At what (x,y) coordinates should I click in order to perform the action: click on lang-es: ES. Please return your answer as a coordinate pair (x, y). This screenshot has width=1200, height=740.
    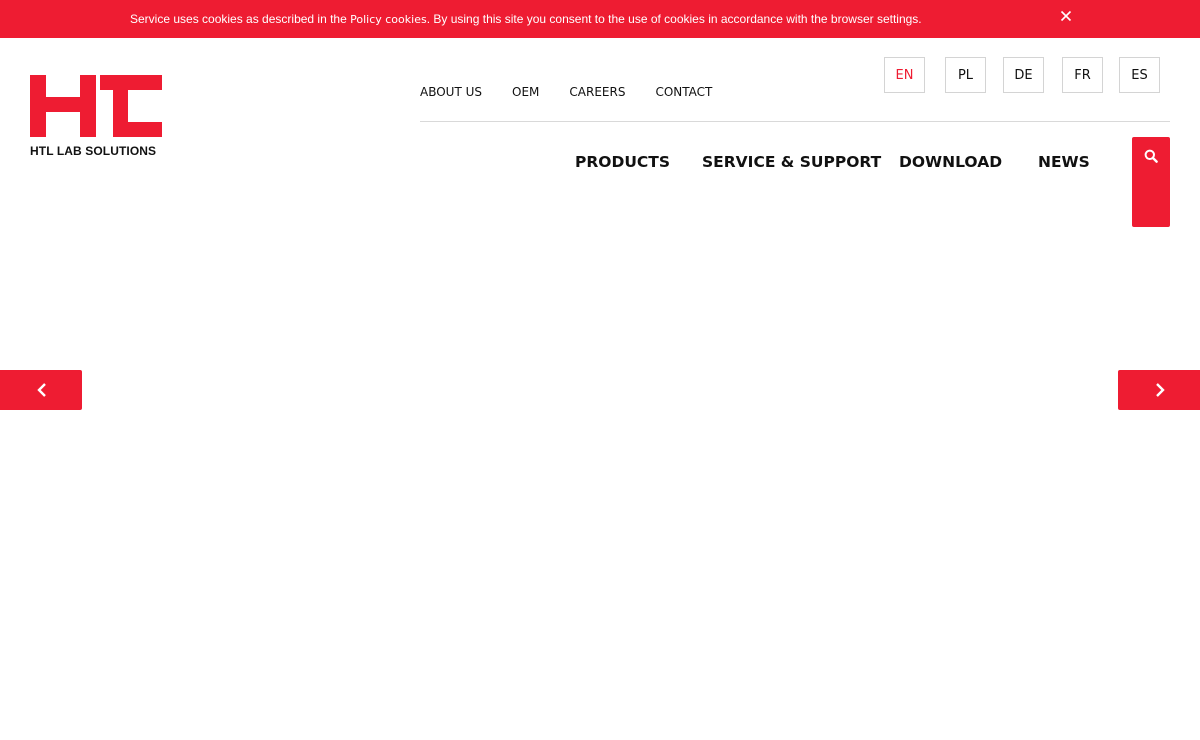
    Looking at the image, I should click on (1139, 75).